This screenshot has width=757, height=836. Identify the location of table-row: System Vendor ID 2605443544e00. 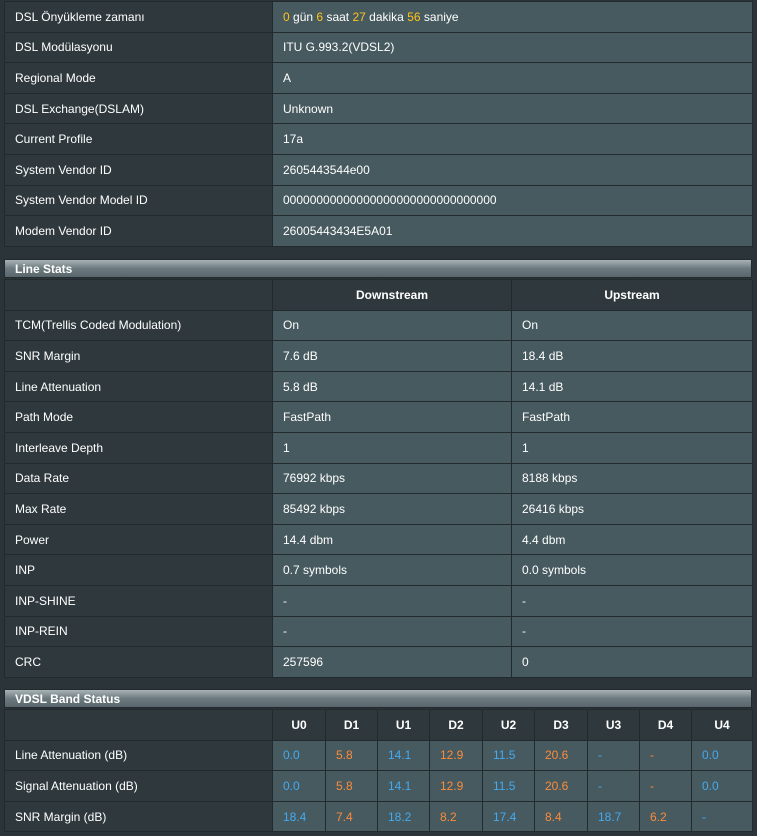
(378, 169).